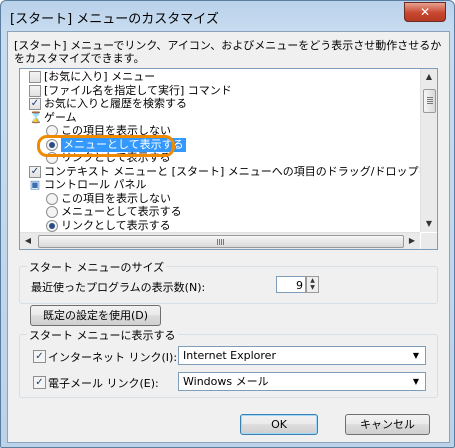 The width and height of the screenshot is (455, 448). I want to click on internet-browser-value: Internet Explorer, so click(229, 355).